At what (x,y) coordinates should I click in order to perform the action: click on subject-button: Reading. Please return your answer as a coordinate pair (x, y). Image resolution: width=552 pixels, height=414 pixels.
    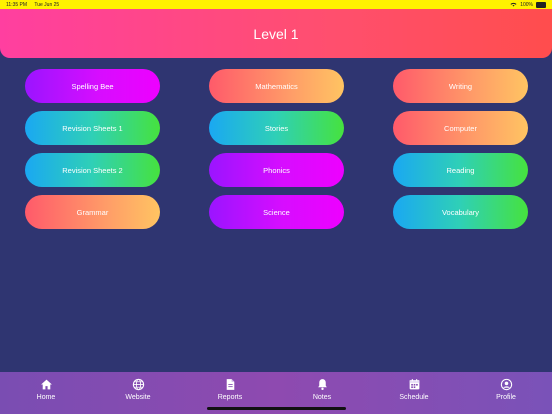
    Looking at the image, I should click on (460, 170).